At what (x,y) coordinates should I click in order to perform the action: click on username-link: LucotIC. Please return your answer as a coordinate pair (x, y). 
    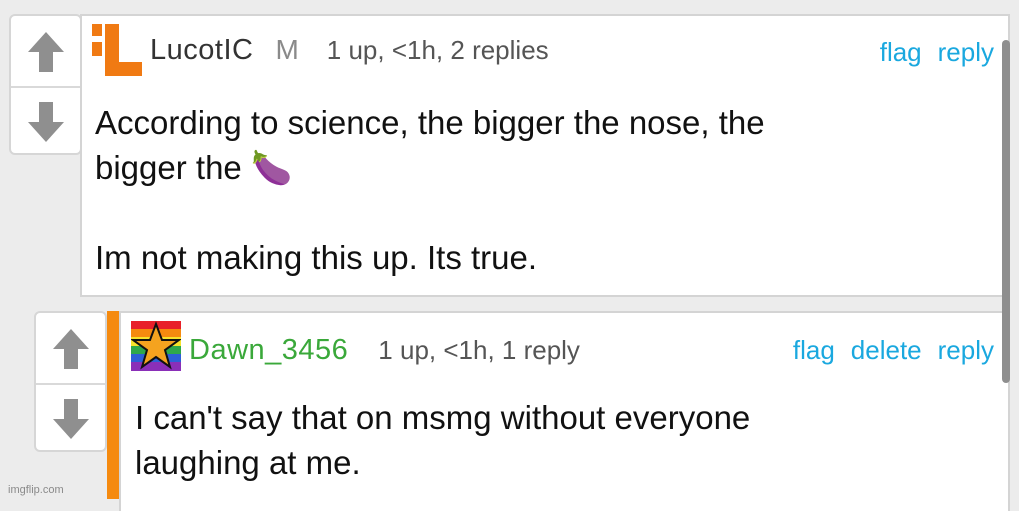
    Looking at the image, I should click on (201, 50).